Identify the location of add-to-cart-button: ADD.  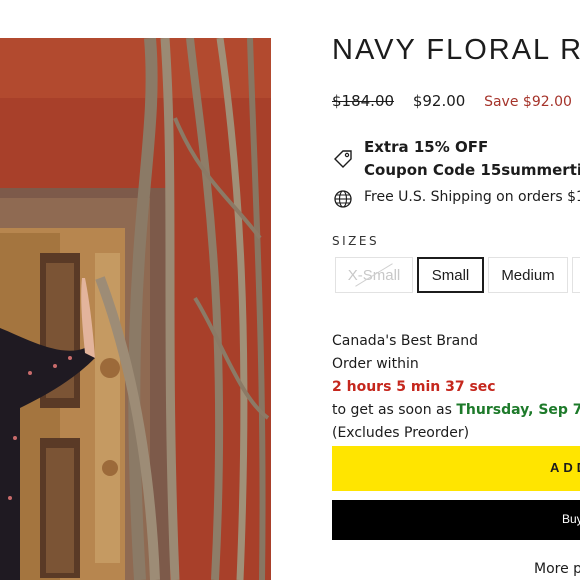
(456, 468).